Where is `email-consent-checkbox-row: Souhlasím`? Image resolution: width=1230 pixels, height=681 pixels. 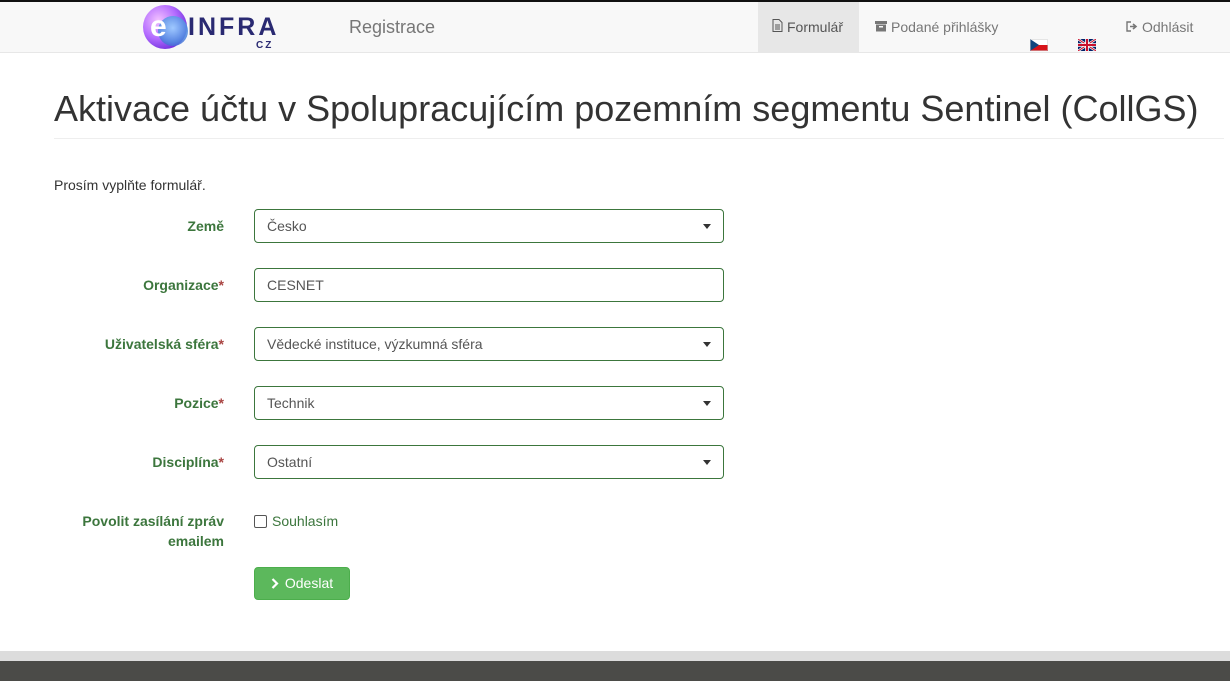 email-consent-checkbox-row: Souhlasím is located at coordinates (296, 521).